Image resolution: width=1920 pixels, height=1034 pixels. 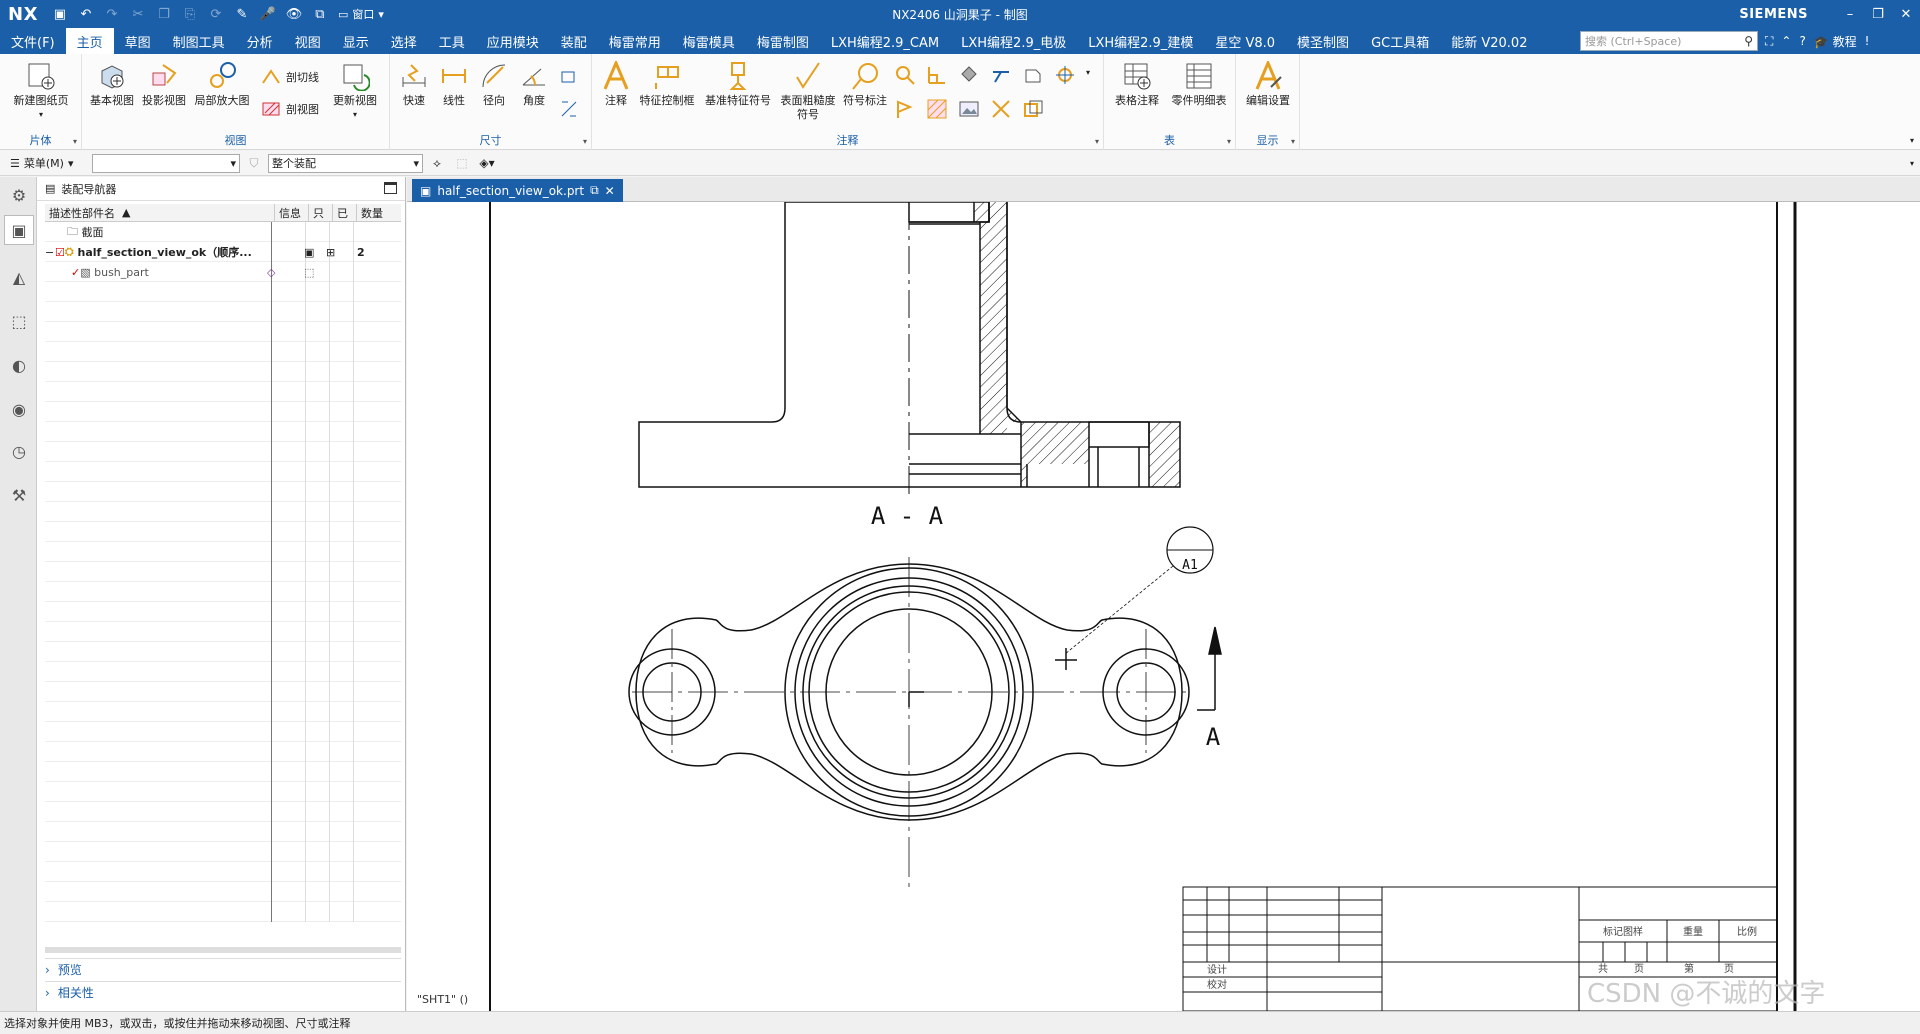 I want to click on horizontal-scrollbar, so click(x=223, y=950).